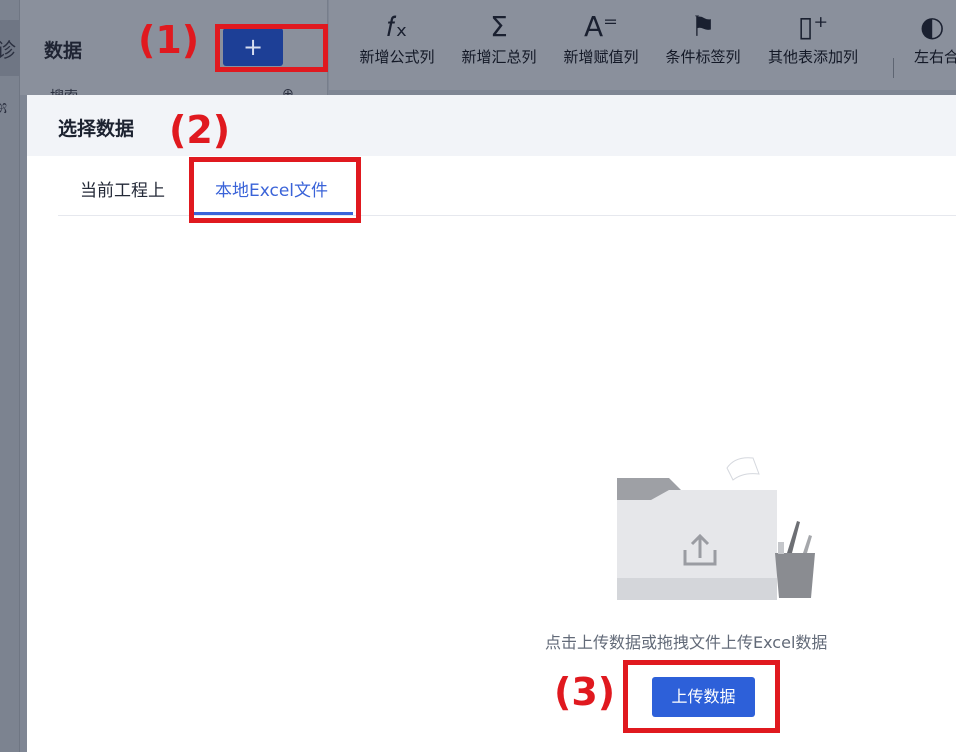 This screenshot has height=752, width=956. I want to click on add-column-icon: ▯⁺, so click(813, 26).